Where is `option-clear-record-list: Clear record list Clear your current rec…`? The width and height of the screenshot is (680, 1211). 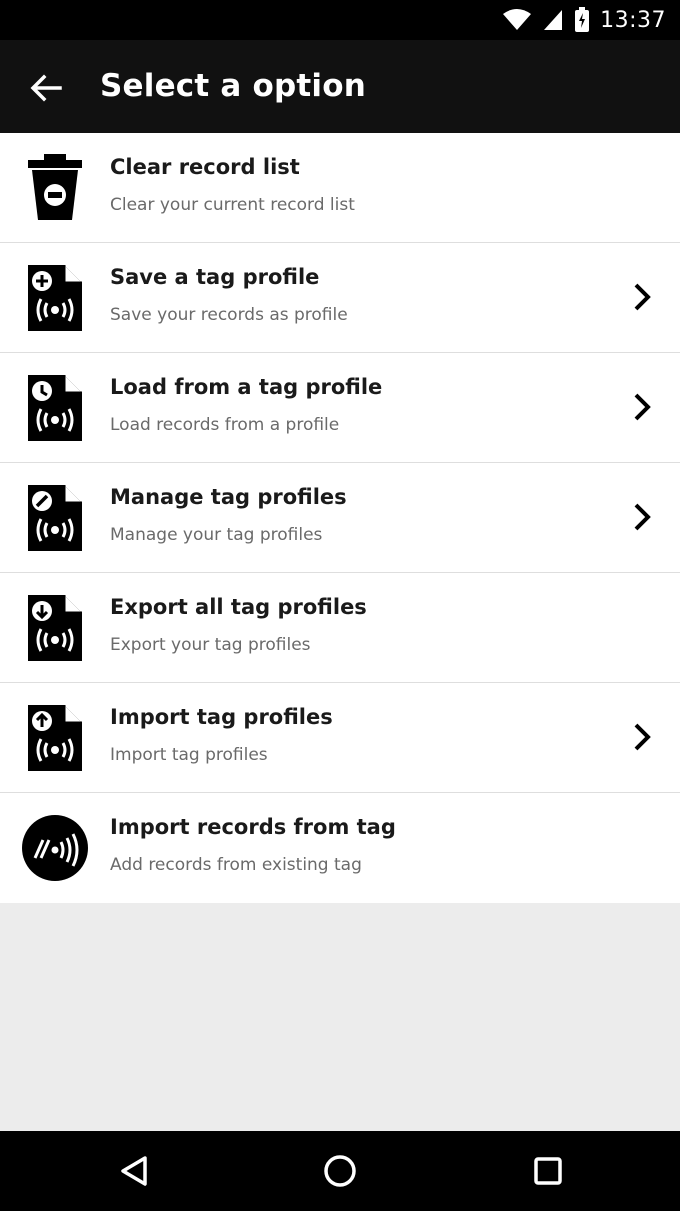
option-clear-record-list: Clear record list Clear your current rec… is located at coordinates (340, 188).